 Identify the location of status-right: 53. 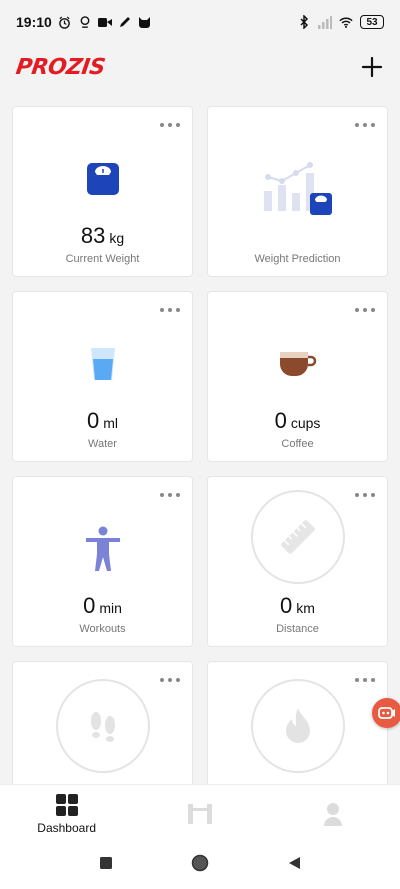
(340, 22).